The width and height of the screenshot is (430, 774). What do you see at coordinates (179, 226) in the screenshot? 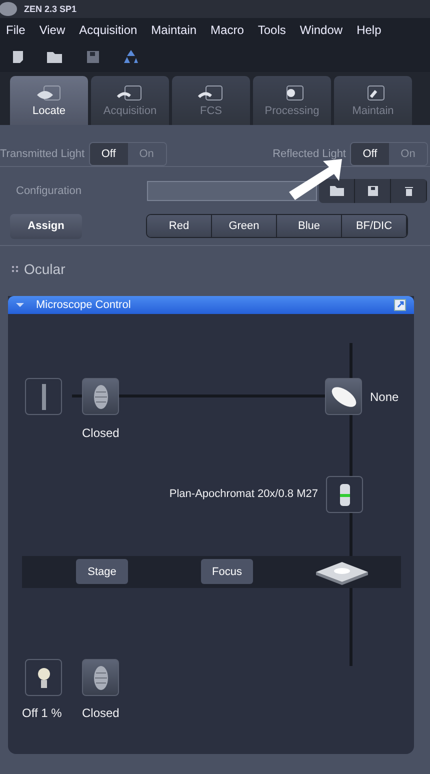
I see `channel-button: Red` at bounding box center [179, 226].